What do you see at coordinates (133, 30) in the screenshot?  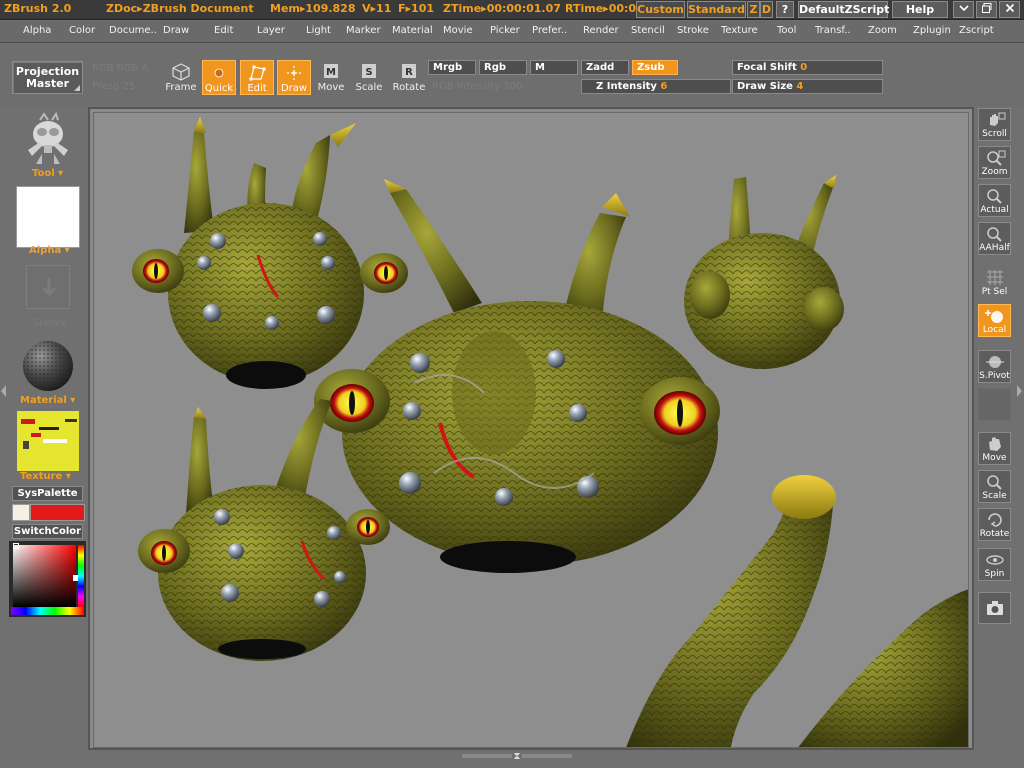 I see `menu-document: Docume..` at bounding box center [133, 30].